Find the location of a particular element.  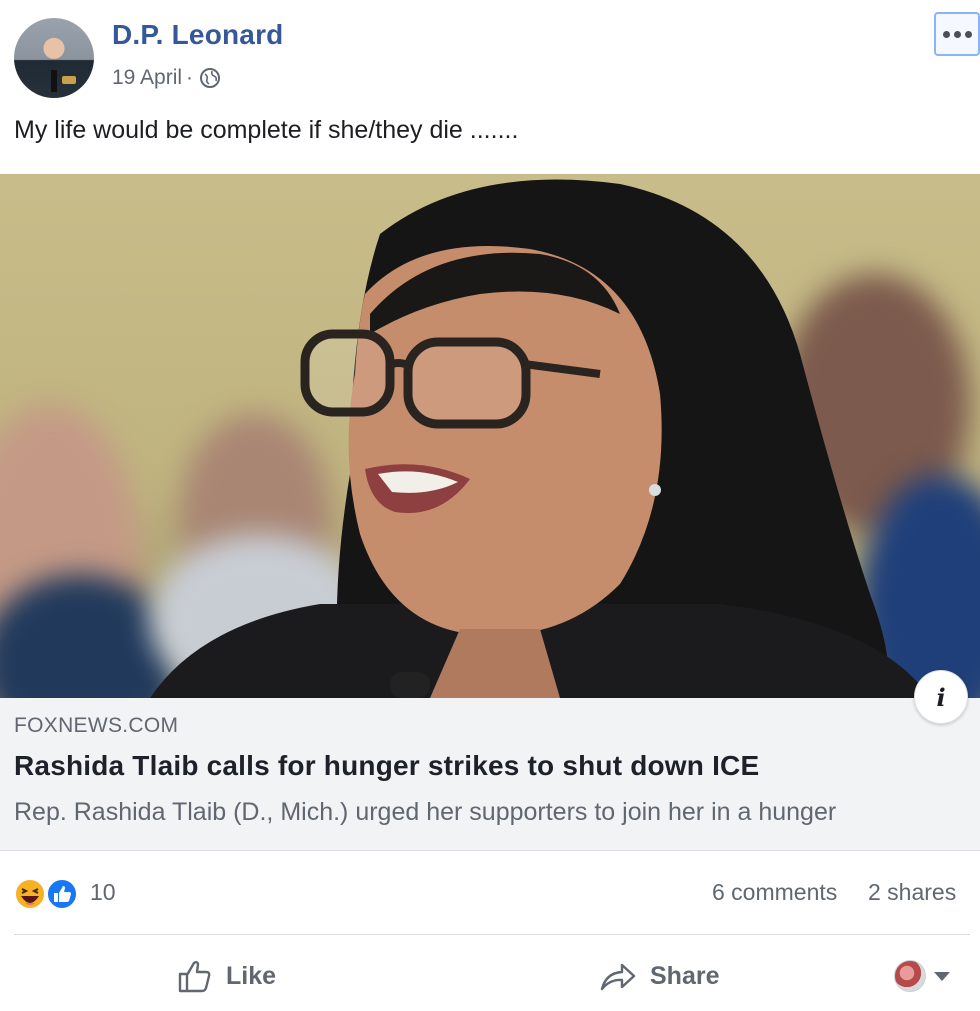

comments-count: 6 comments is located at coordinates (774, 892).